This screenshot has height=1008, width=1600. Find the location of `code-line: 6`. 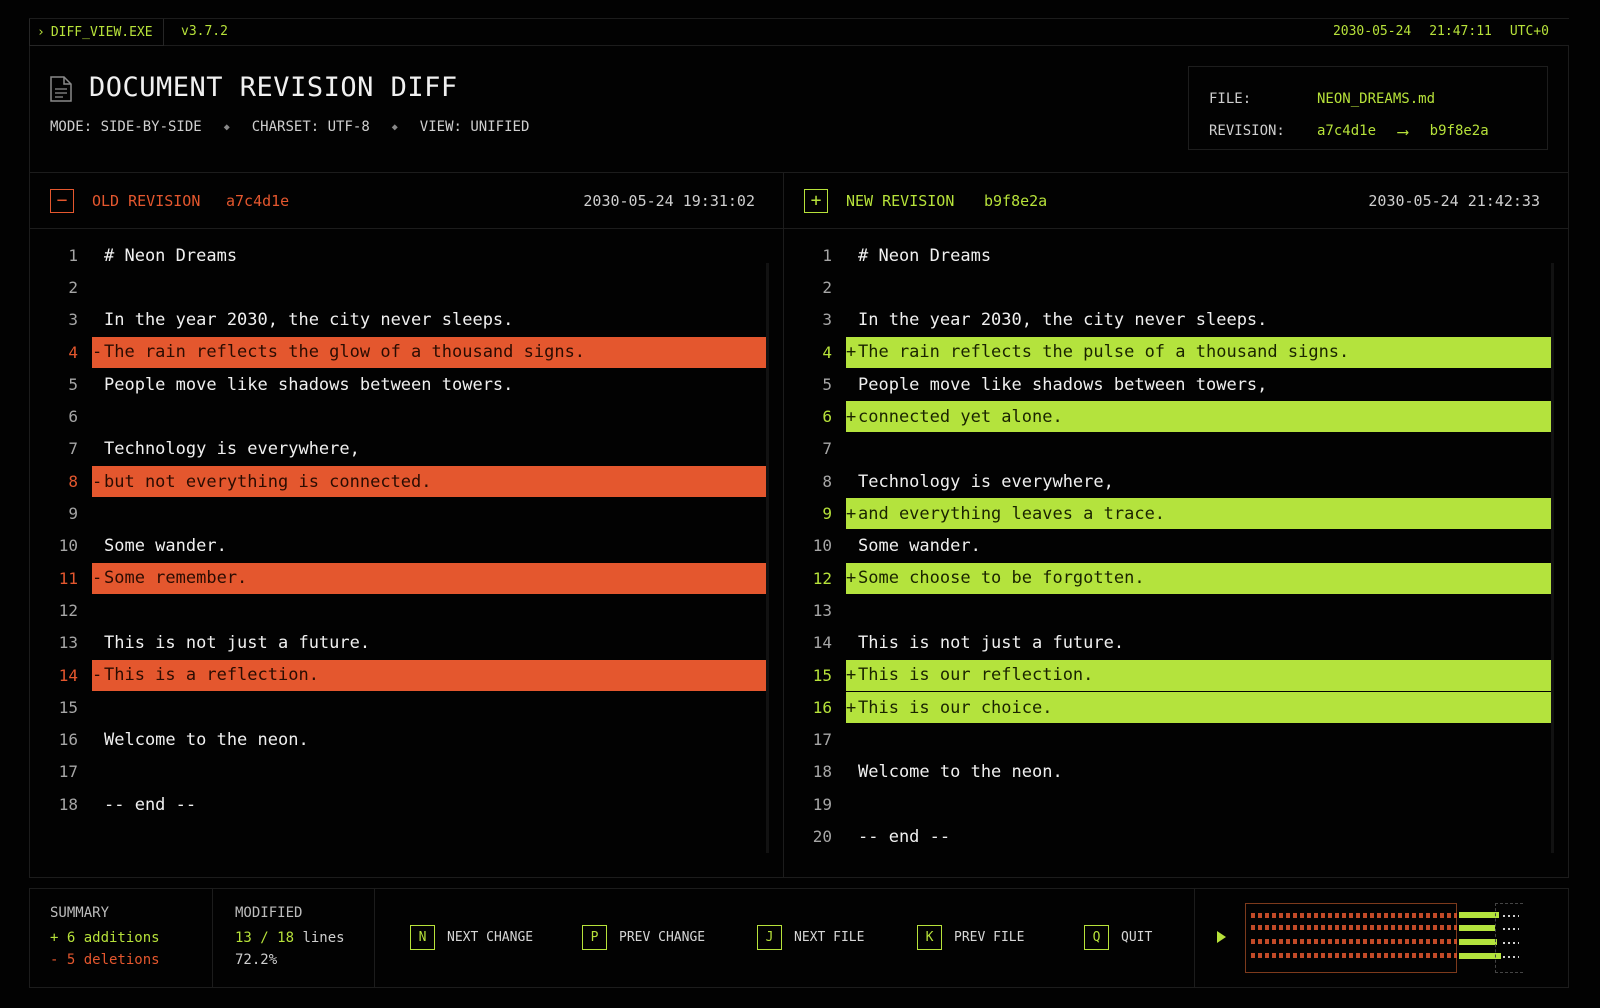

code-line: 6 is located at coordinates (406, 416).